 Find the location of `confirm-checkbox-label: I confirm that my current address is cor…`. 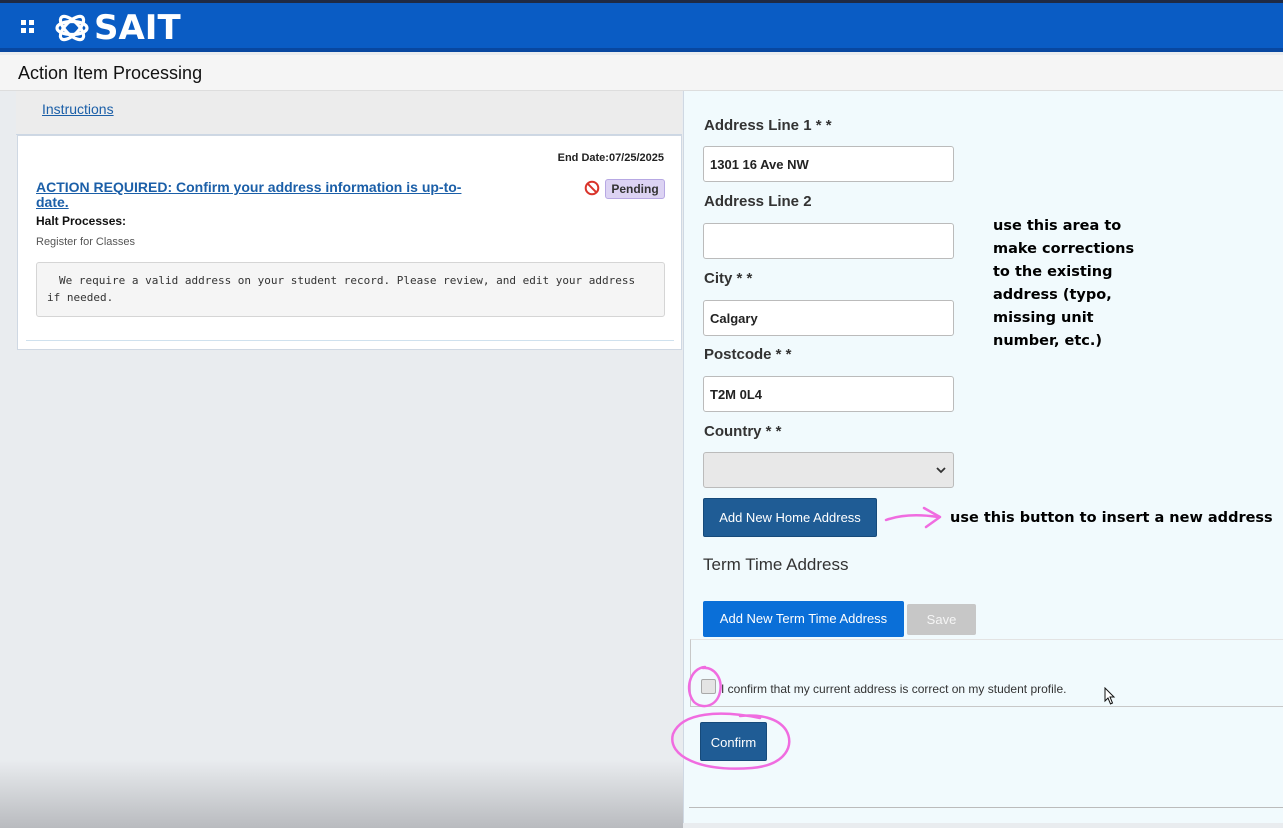

confirm-checkbox-label: I confirm that my current address is cor… is located at coordinates (894, 689).